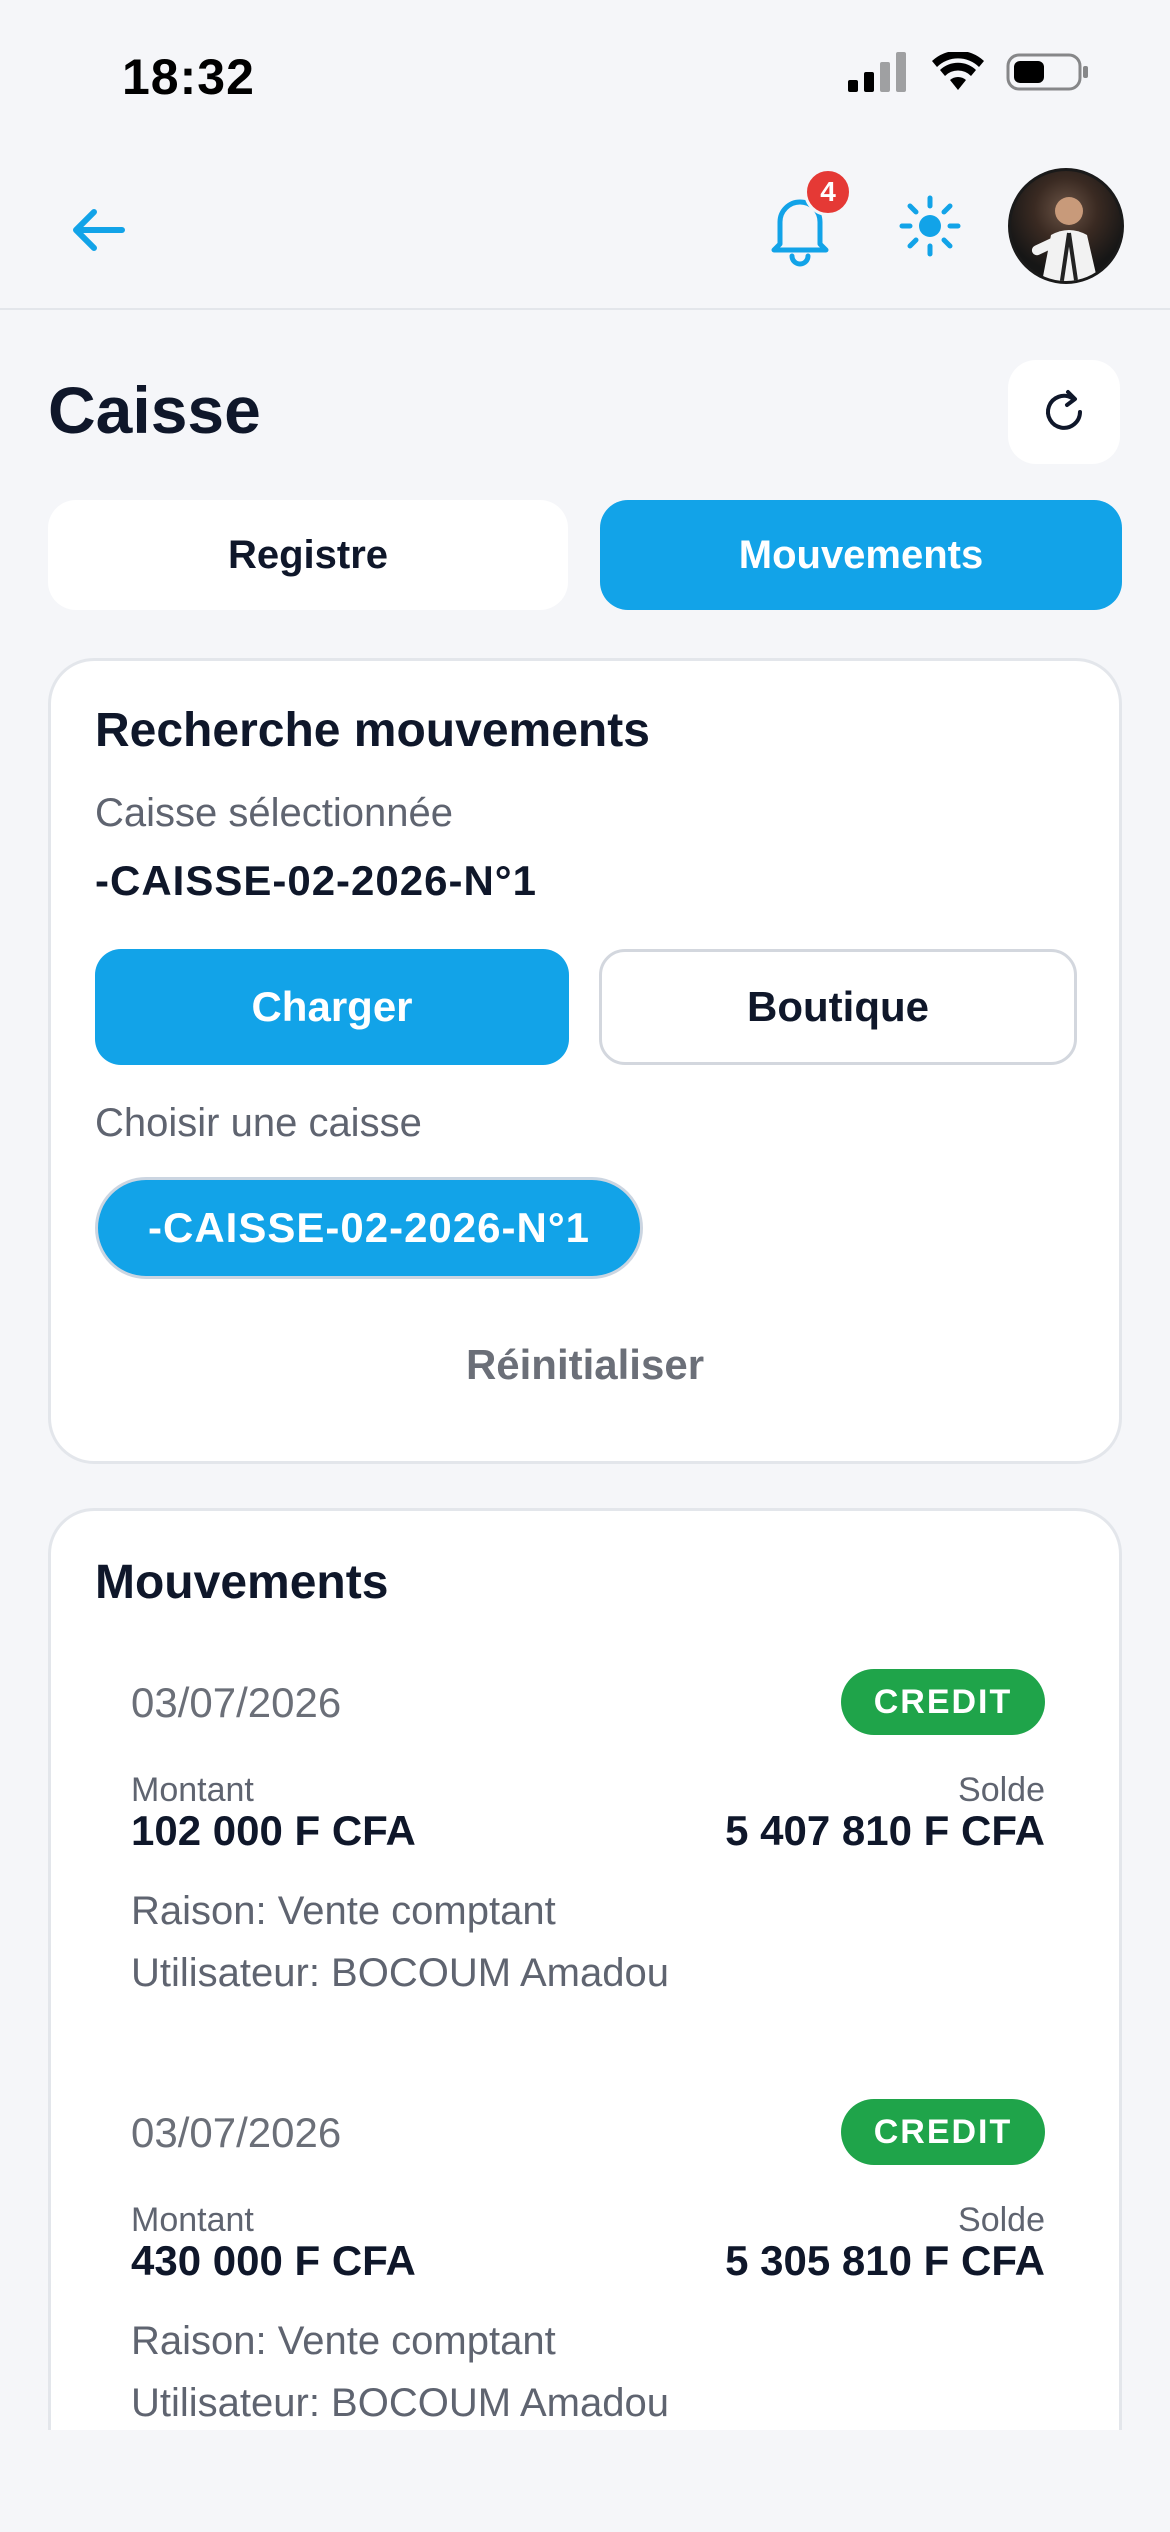 This screenshot has height=2532, width=1170. What do you see at coordinates (242, 1582) in the screenshot?
I see `movements-card-title: Mouvements` at bounding box center [242, 1582].